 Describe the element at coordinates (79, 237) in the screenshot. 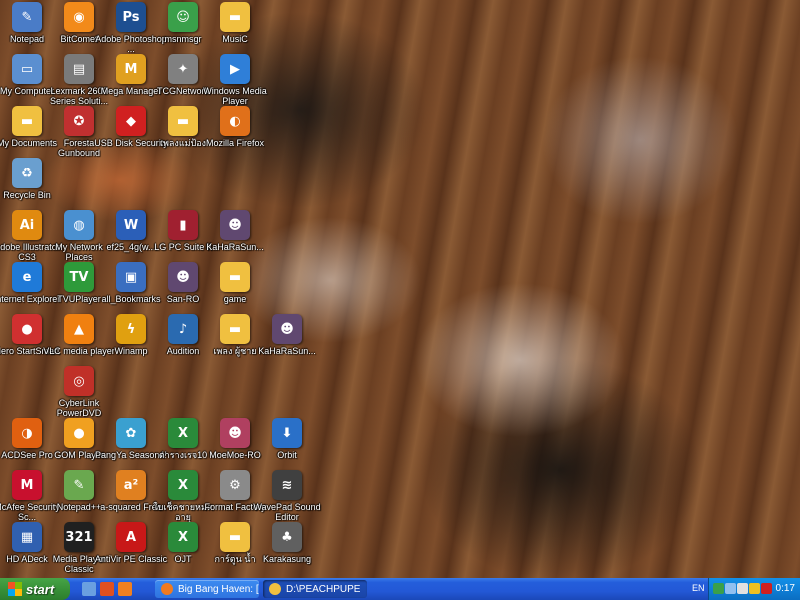

I see `desktop-icon: ◍ My Network Places` at that location.